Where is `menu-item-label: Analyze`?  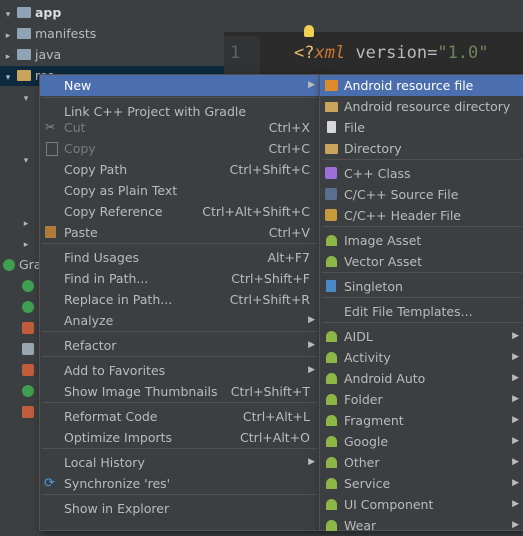
menu-item-label: Analyze is located at coordinates (89, 320).